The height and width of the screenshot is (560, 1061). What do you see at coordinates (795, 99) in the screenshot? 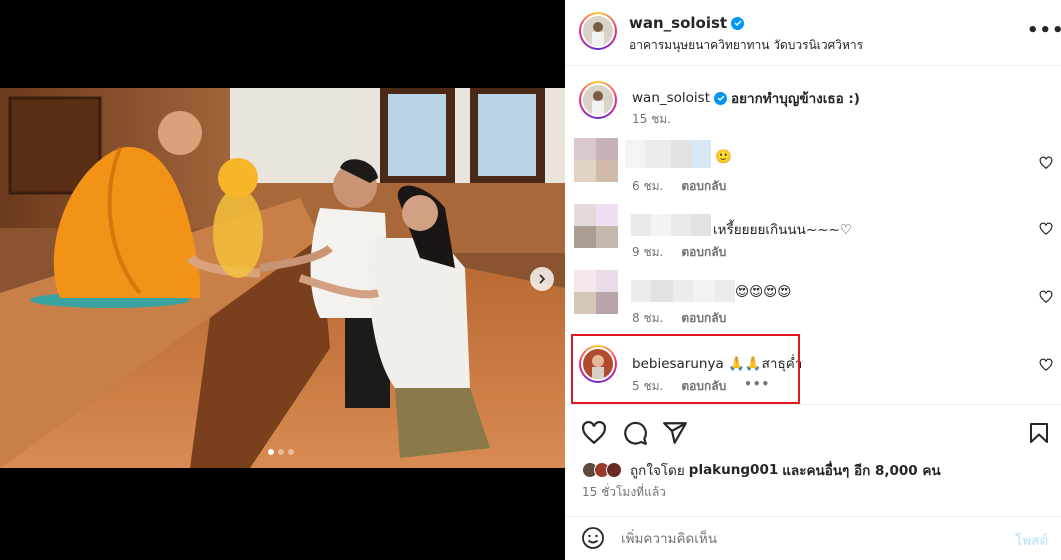
I see `caption-text: อยากทำบุญข้างเธอ :)` at bounding box center [795, 99].